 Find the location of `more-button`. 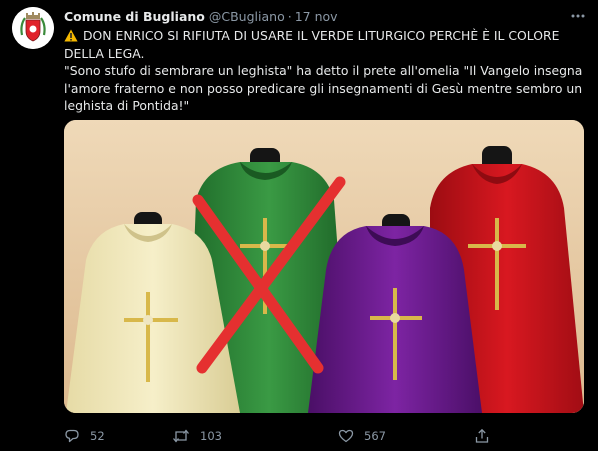

more-button is located at coordinates (578, 16).